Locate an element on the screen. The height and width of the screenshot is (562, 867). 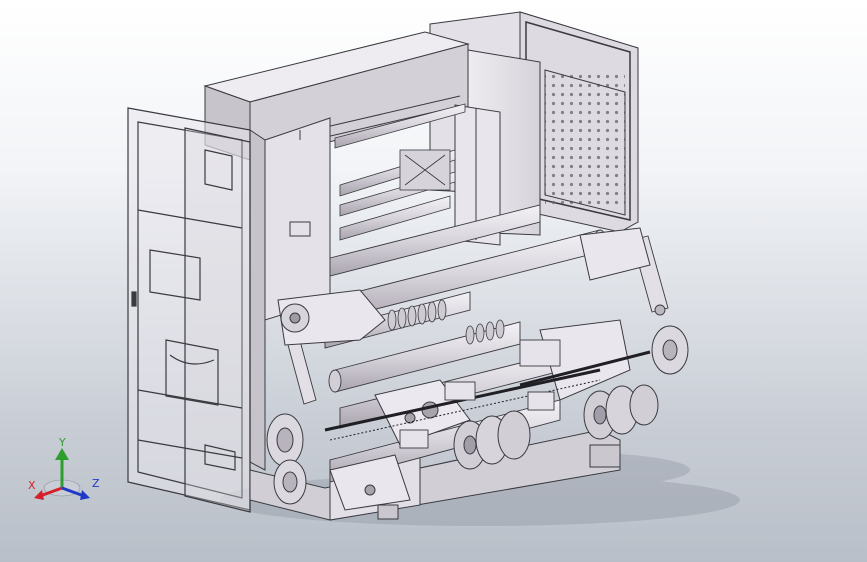
coordinate-triad: Y X Z is located at coordinates (64, 472).